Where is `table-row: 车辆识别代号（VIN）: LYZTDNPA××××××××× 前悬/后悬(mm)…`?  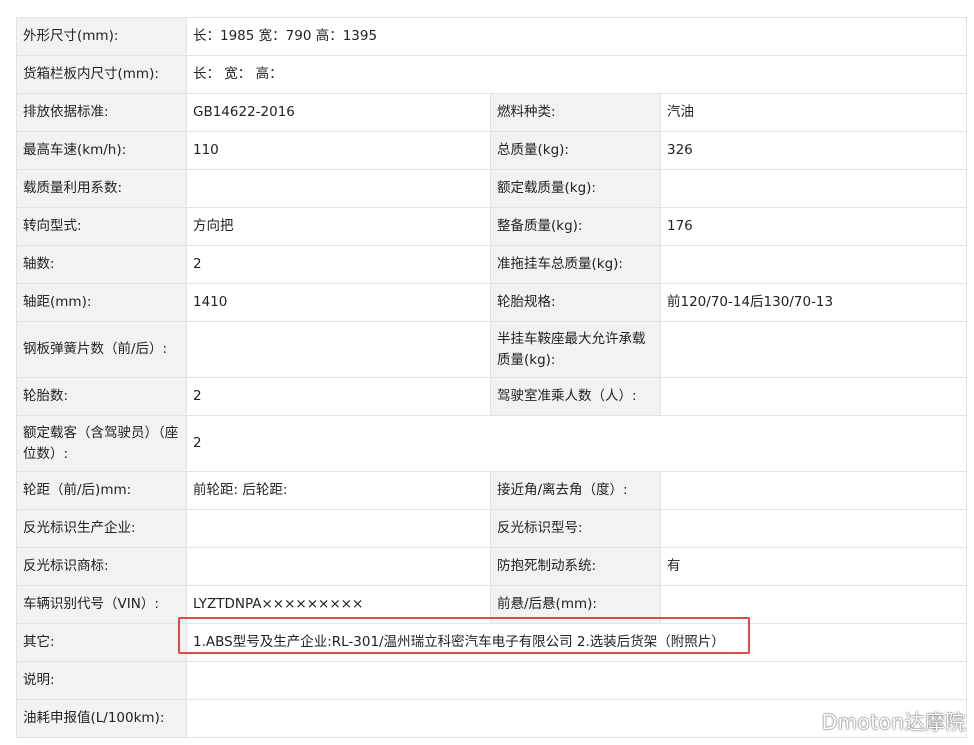 table-row: 车辆识别代号（VIN）: LYZTDNPA××××××××× 前悬/后悬(mm)… is located at coordinates (492, 604).